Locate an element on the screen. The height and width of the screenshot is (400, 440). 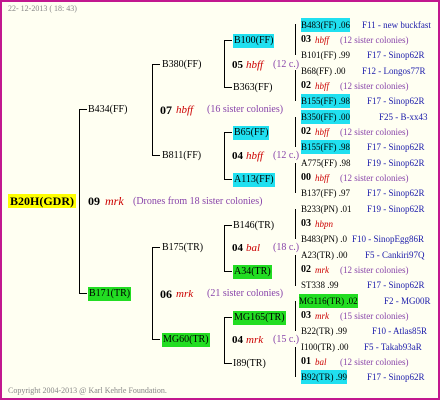
g4-row-18-a: MG116(TR) .02 is located at coordinates (328, 301).